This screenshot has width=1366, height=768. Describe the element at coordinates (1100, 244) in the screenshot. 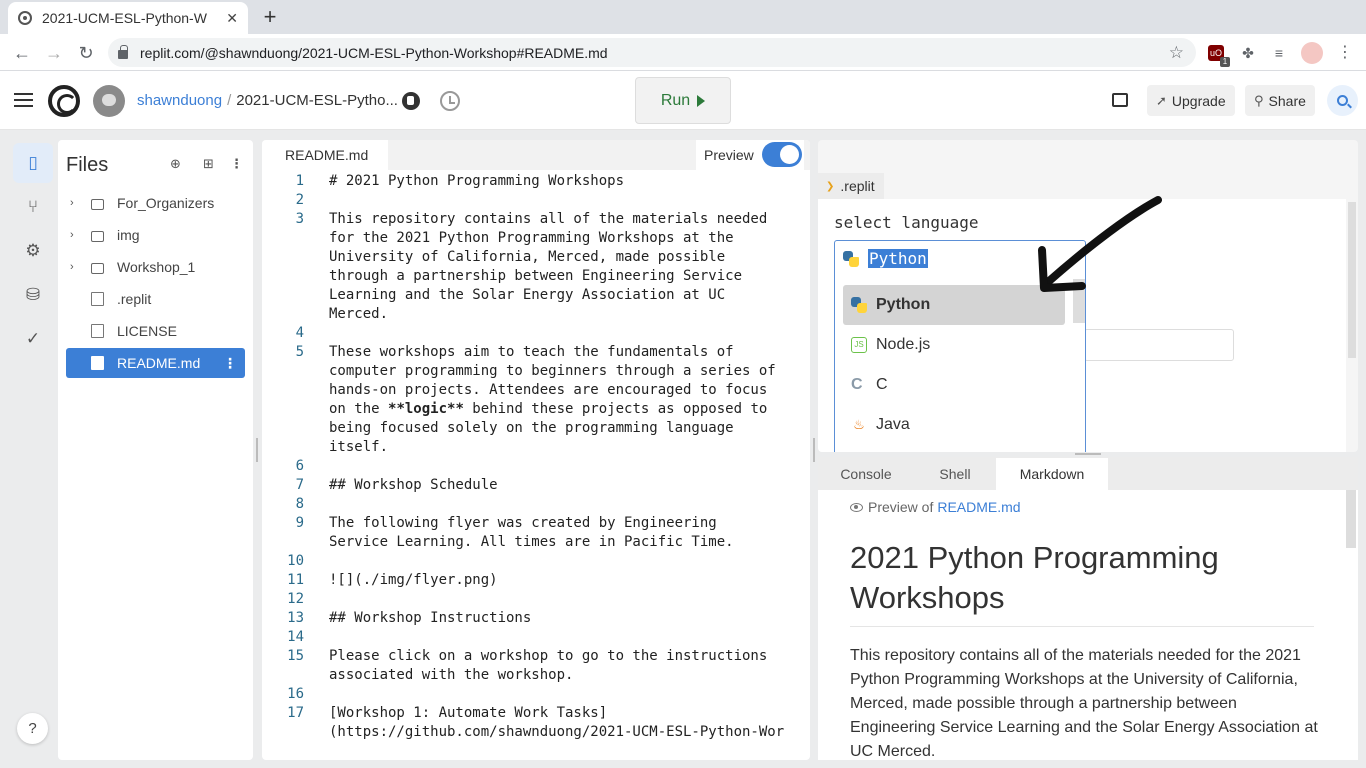

I see `annotation-arrow-icon` at that location.